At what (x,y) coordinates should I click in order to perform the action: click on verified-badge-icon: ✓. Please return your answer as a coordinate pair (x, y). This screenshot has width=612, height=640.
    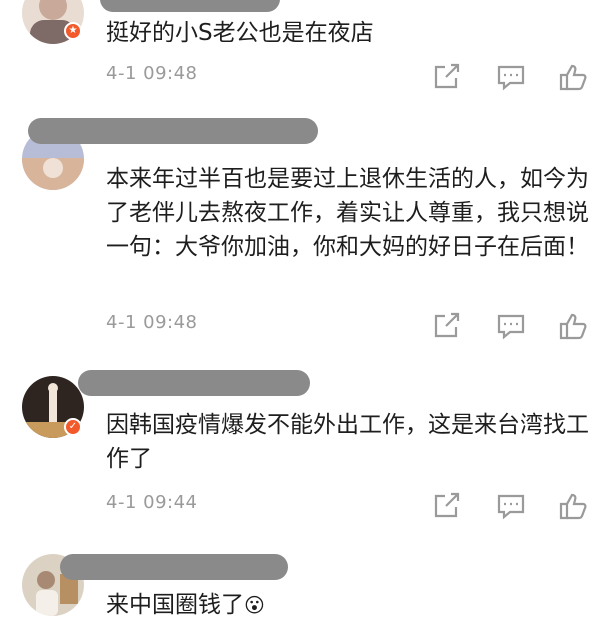
    Looking at the image, I should click on (73, 427).